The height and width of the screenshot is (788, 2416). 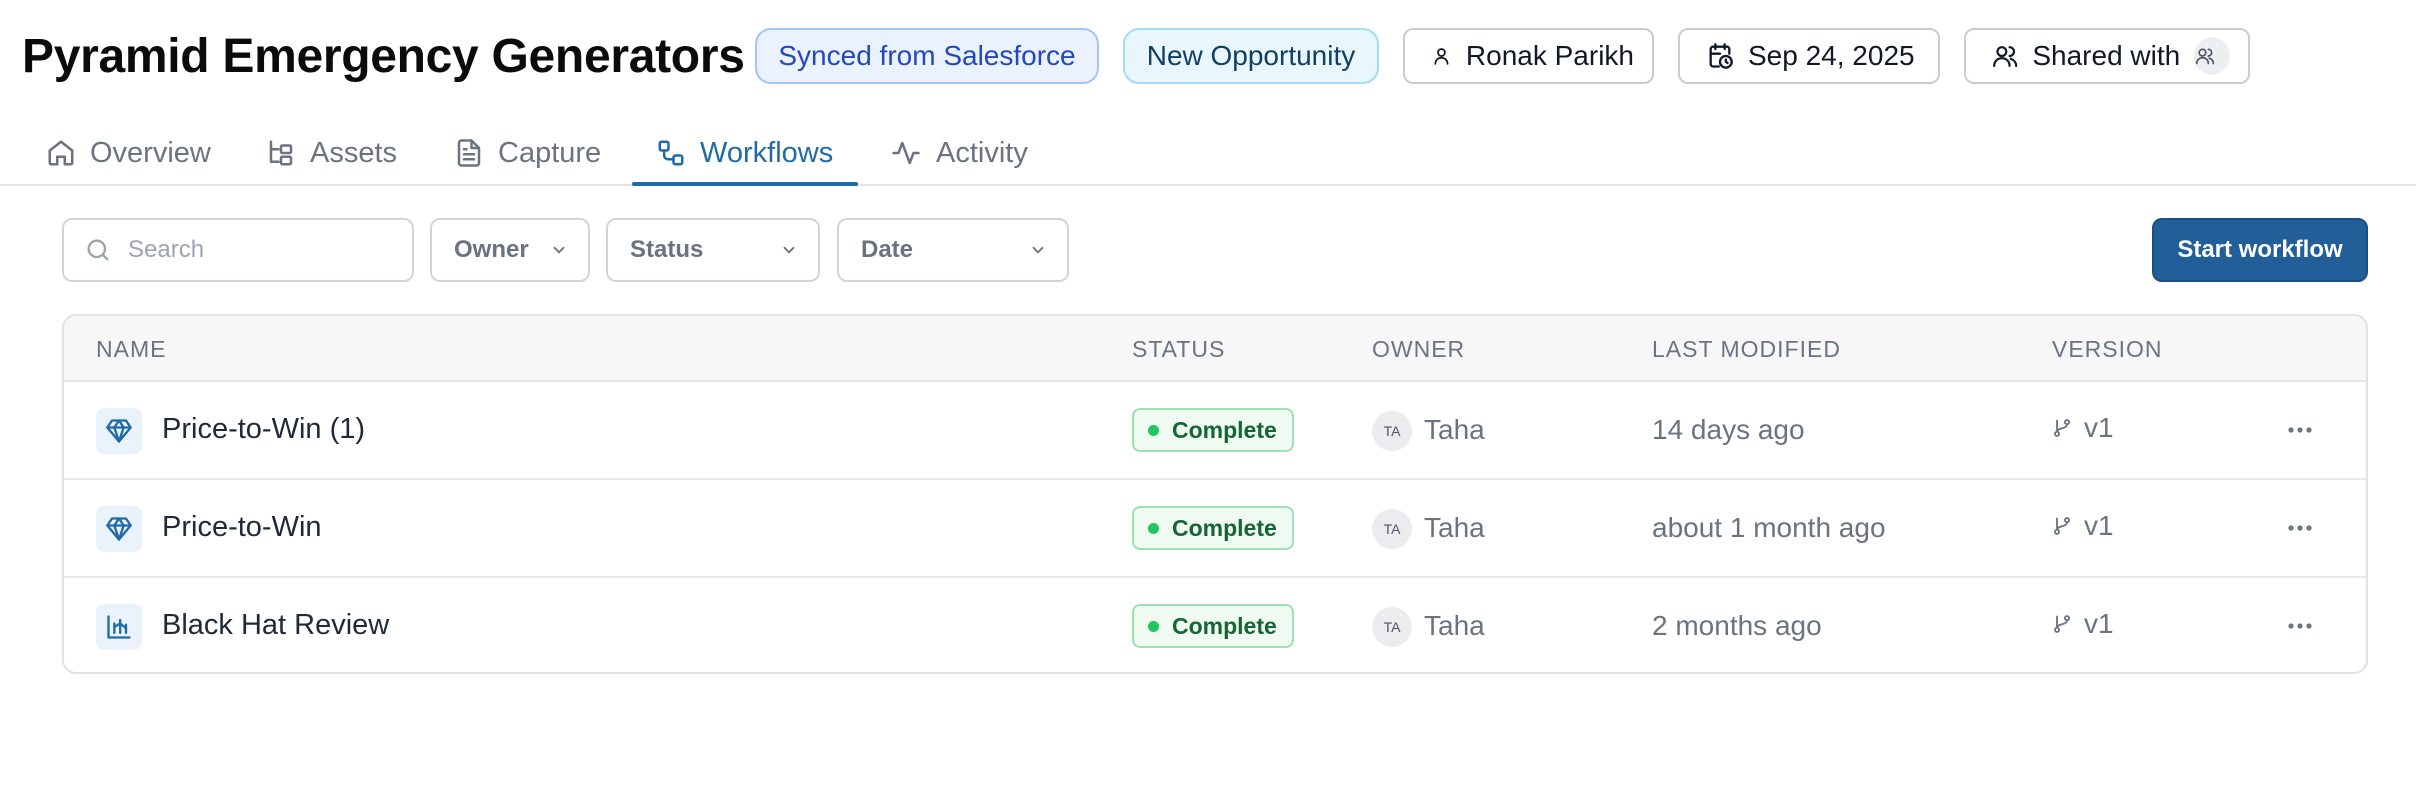 What do you see at coordinates (1831, 55) in the screenshot?
I see `date-label: Sep 24, 2025` at bounding box center [1831, 55].